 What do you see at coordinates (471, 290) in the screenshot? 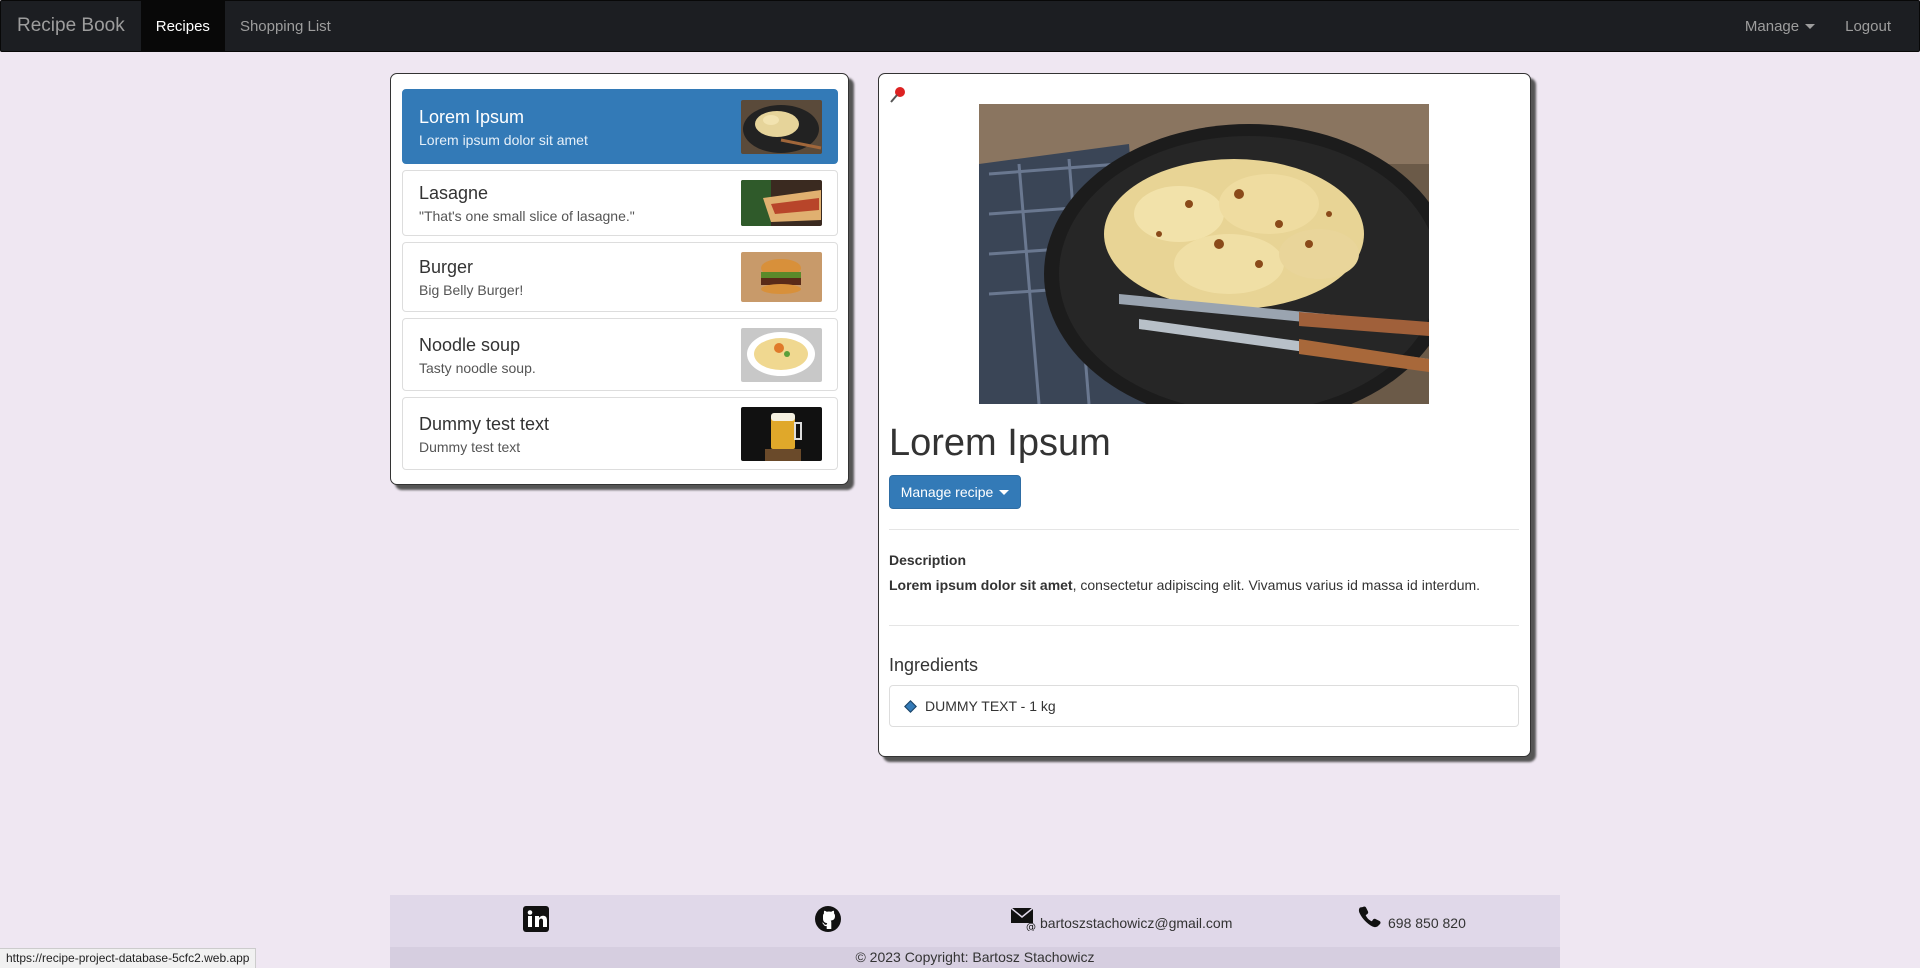
I see `recipe-description: Big Belly Burger!` at bounding box center [471, 290].